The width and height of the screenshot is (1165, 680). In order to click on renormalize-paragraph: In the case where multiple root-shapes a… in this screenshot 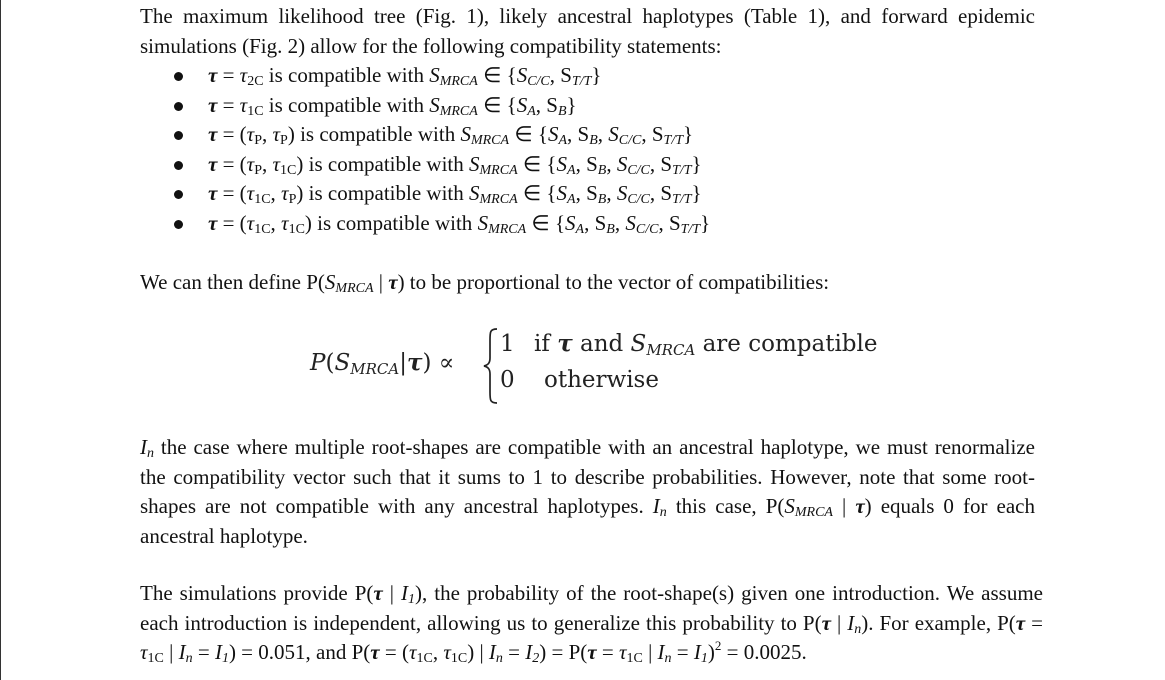, I will do `click(588, 491)`.